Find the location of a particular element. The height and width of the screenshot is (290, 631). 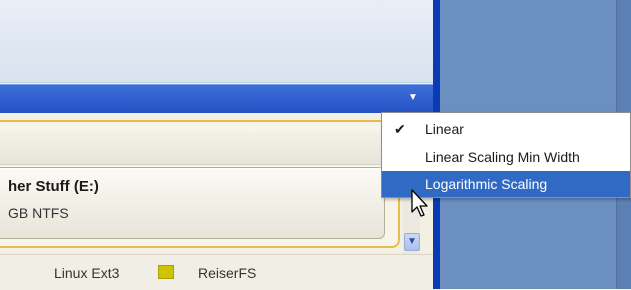

menu-item-label: Logarithmic Scaling is located at coordinates (486, 184).